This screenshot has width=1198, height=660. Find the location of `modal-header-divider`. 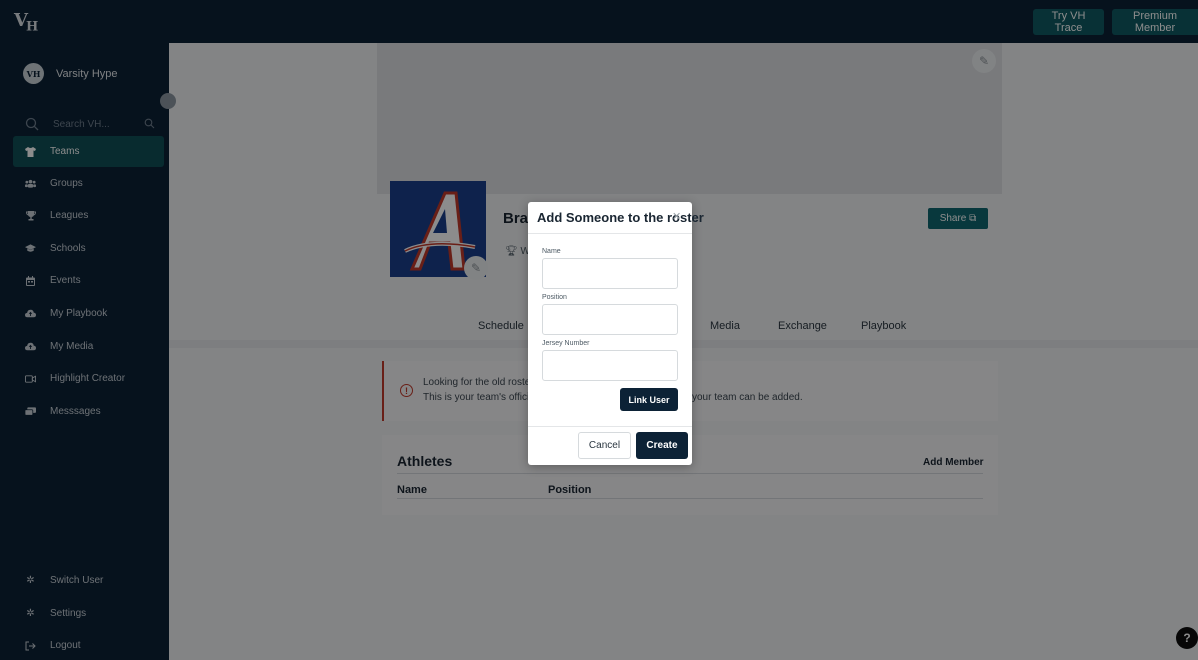

modal-header-divider is located at coordinates (610, 233).